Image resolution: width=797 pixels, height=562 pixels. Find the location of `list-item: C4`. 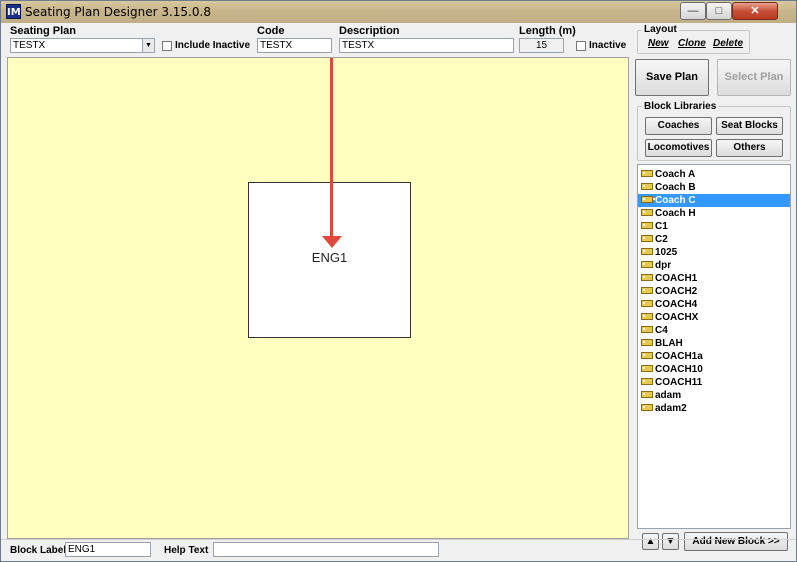

list-item: C4 is located at coordinates (714, 330).